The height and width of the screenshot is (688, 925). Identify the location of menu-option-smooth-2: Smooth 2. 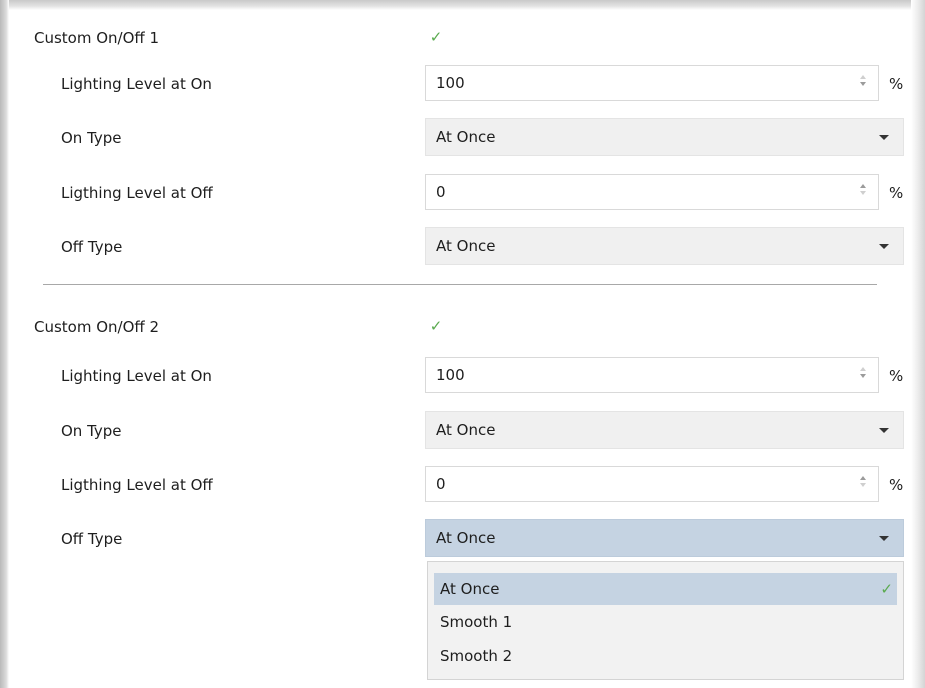
(665, 656).